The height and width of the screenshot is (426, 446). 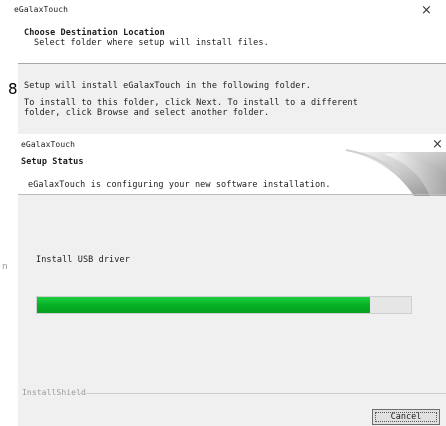 What do you see at coordinates (263, 393) in the screenshot?
I see `footer-divider` at bounding box center [263, 393].